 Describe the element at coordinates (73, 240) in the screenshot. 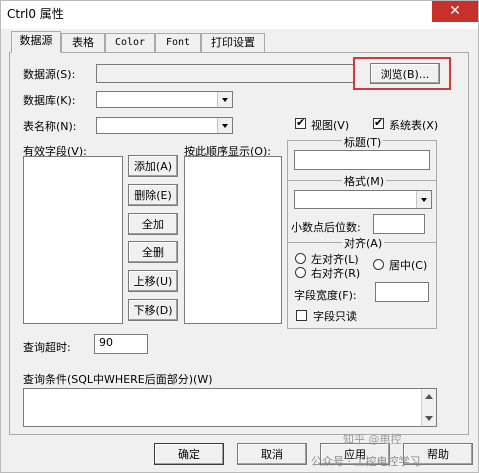

I see `valid-fields-list` at that location.